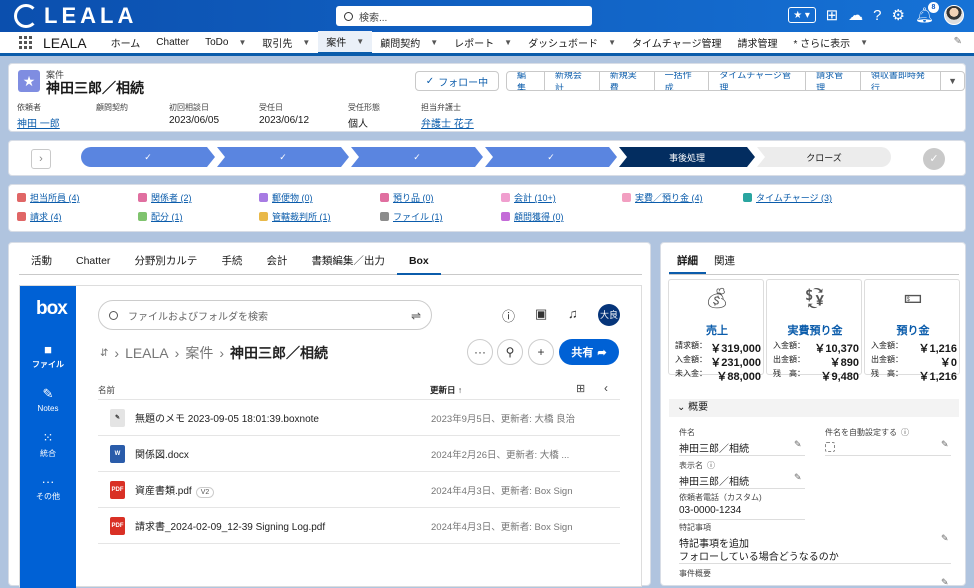 This screenshot has width=974, height=588. I want to click on clipboard-icon: ▣, so click(541, 314).